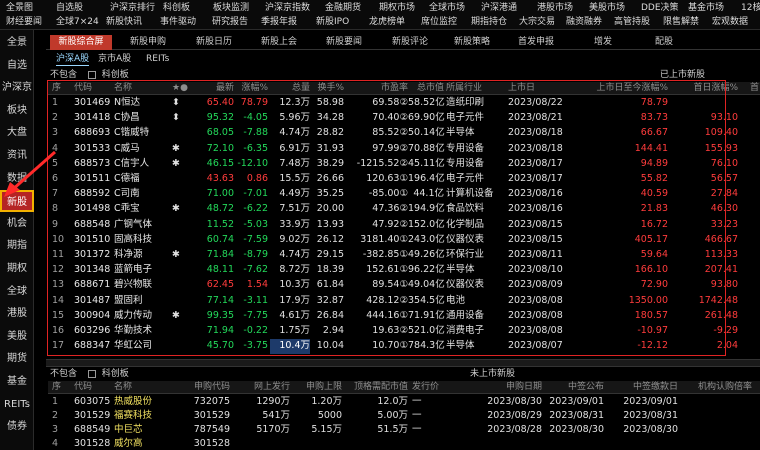  Describe the element at coordinates (749, 88) in the screenshot. I see `column-header: 首日` at that location.